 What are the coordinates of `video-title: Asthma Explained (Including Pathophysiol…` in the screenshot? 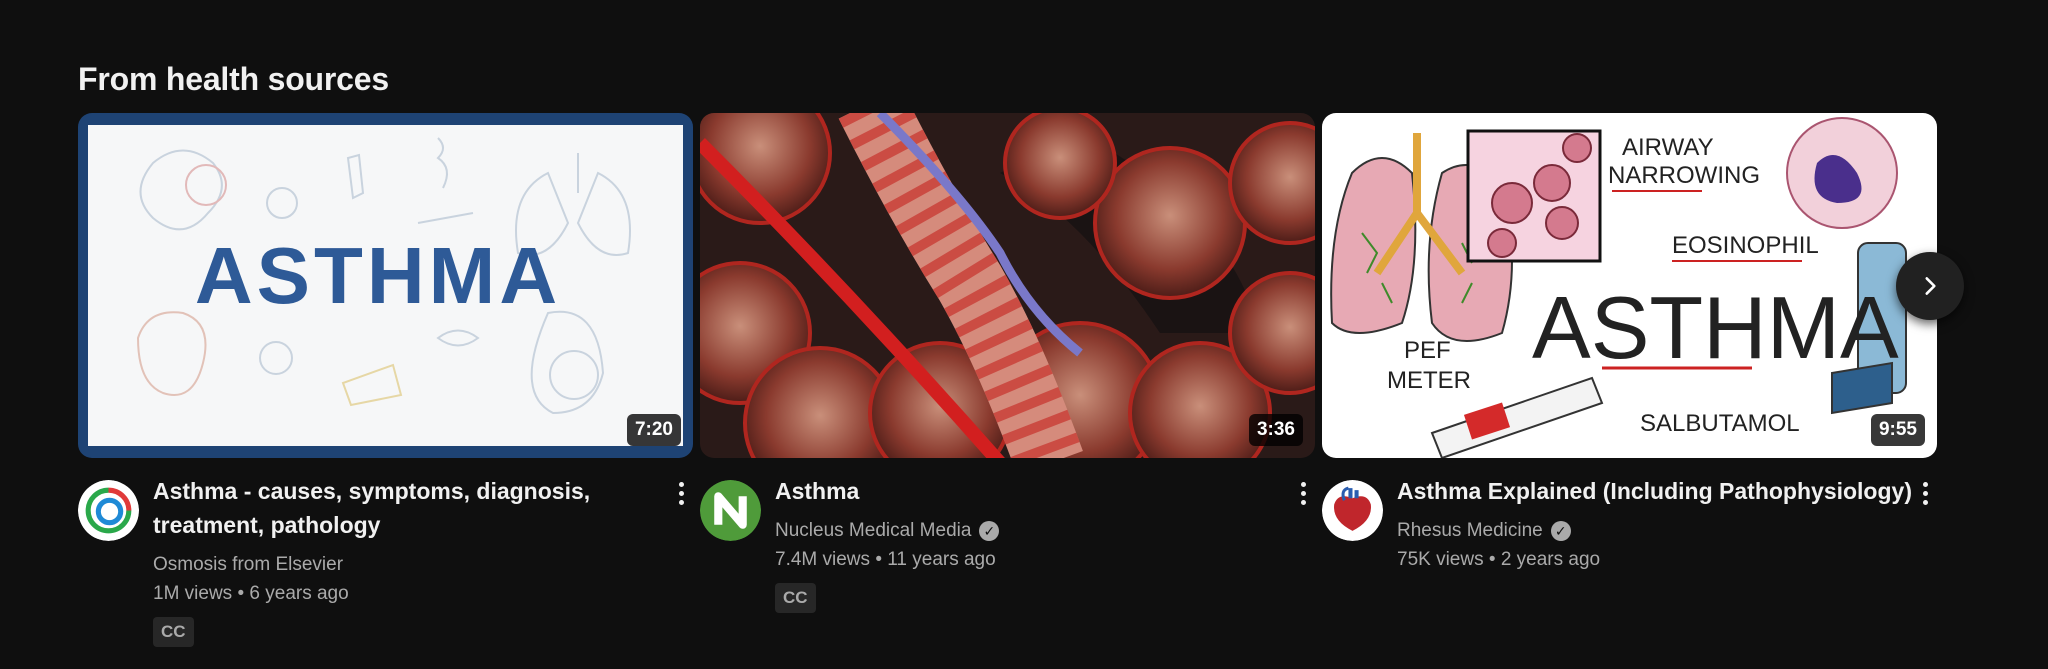 It's located at (1654, 491).